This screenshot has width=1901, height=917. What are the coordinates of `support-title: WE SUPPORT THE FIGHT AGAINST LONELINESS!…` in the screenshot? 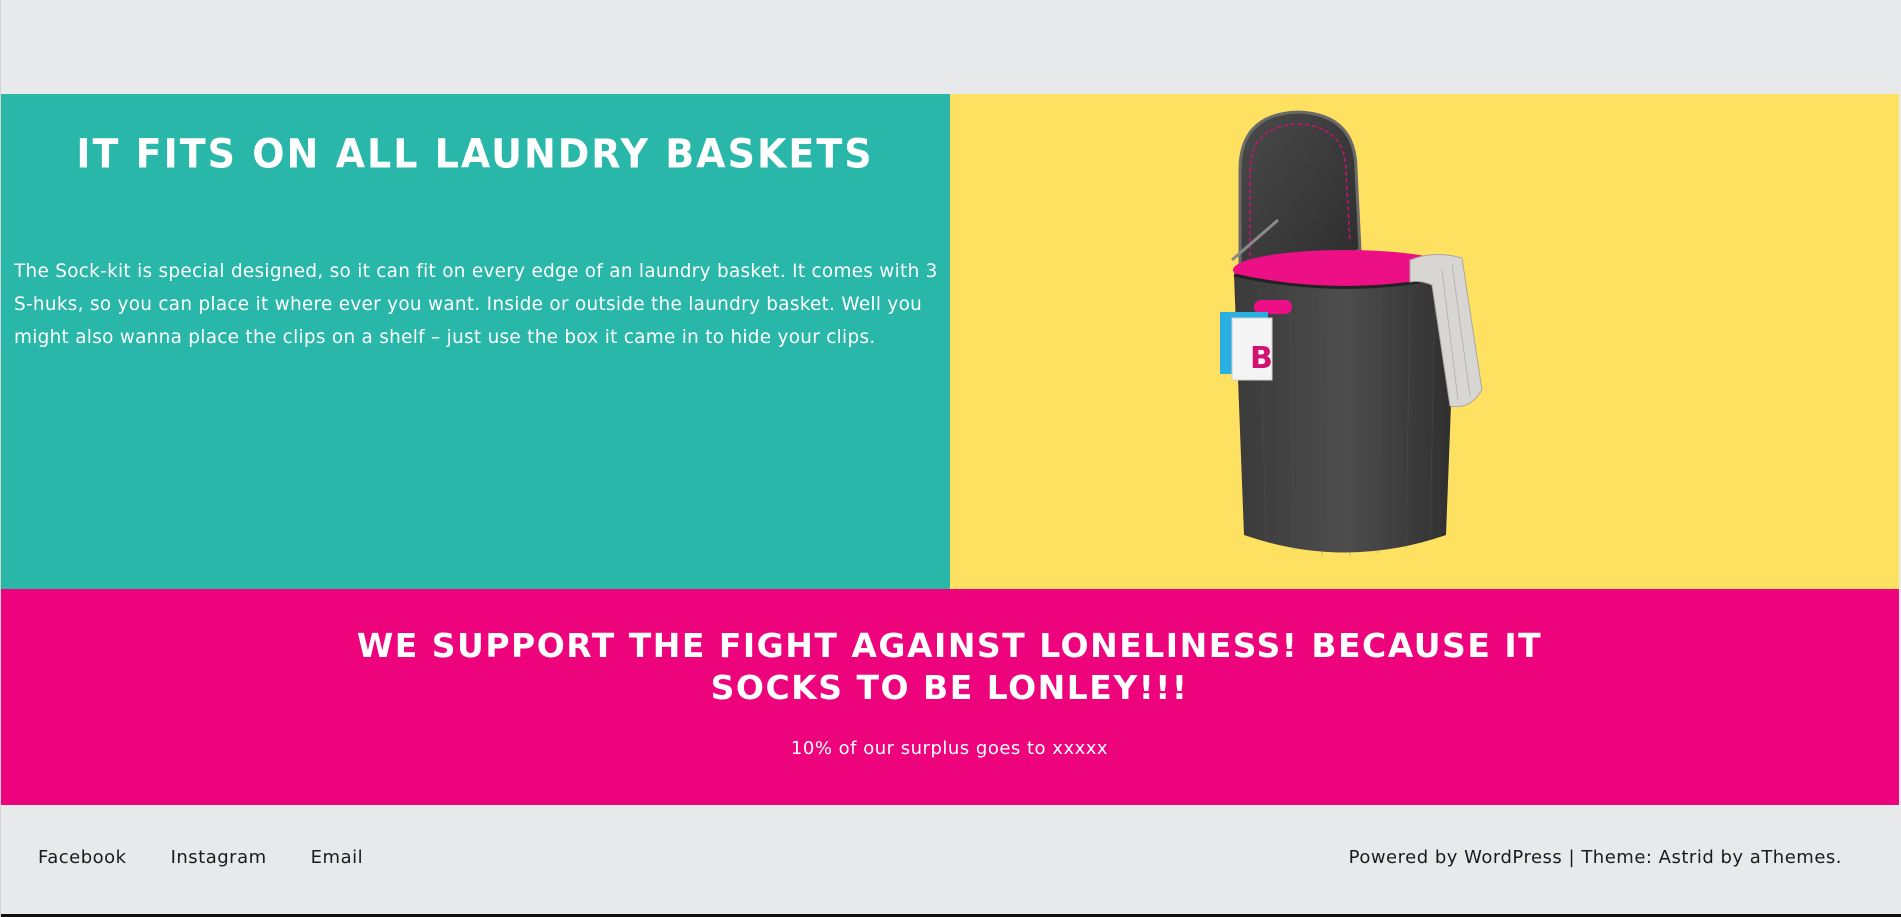 It's located at (949, 666).